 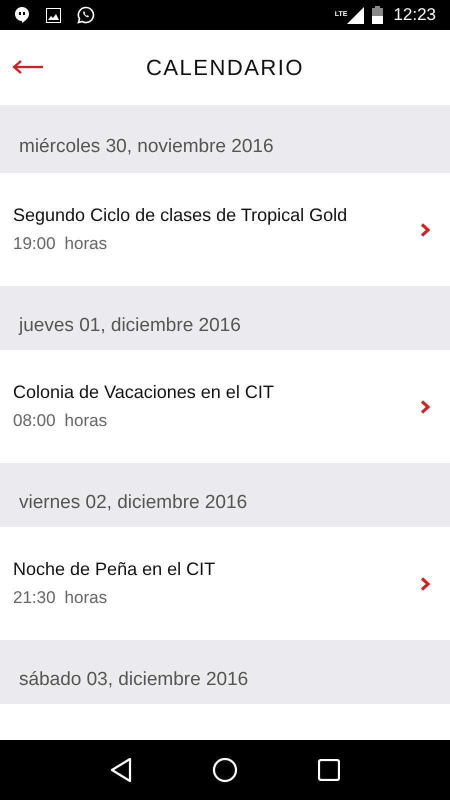 I want to click on chat-bubble-icon, so click(x=22, y=15).